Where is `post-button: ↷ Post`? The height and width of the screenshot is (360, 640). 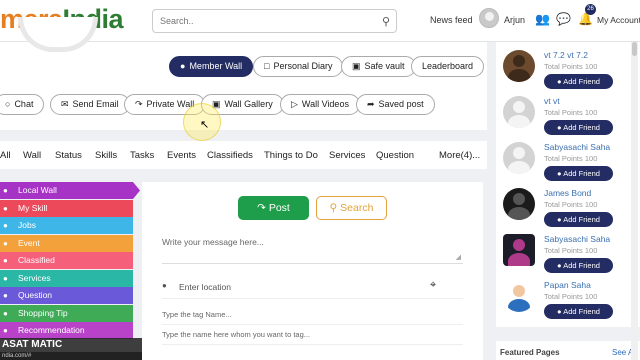
post-button: ↷ Post is located at coordinates (273, 208).